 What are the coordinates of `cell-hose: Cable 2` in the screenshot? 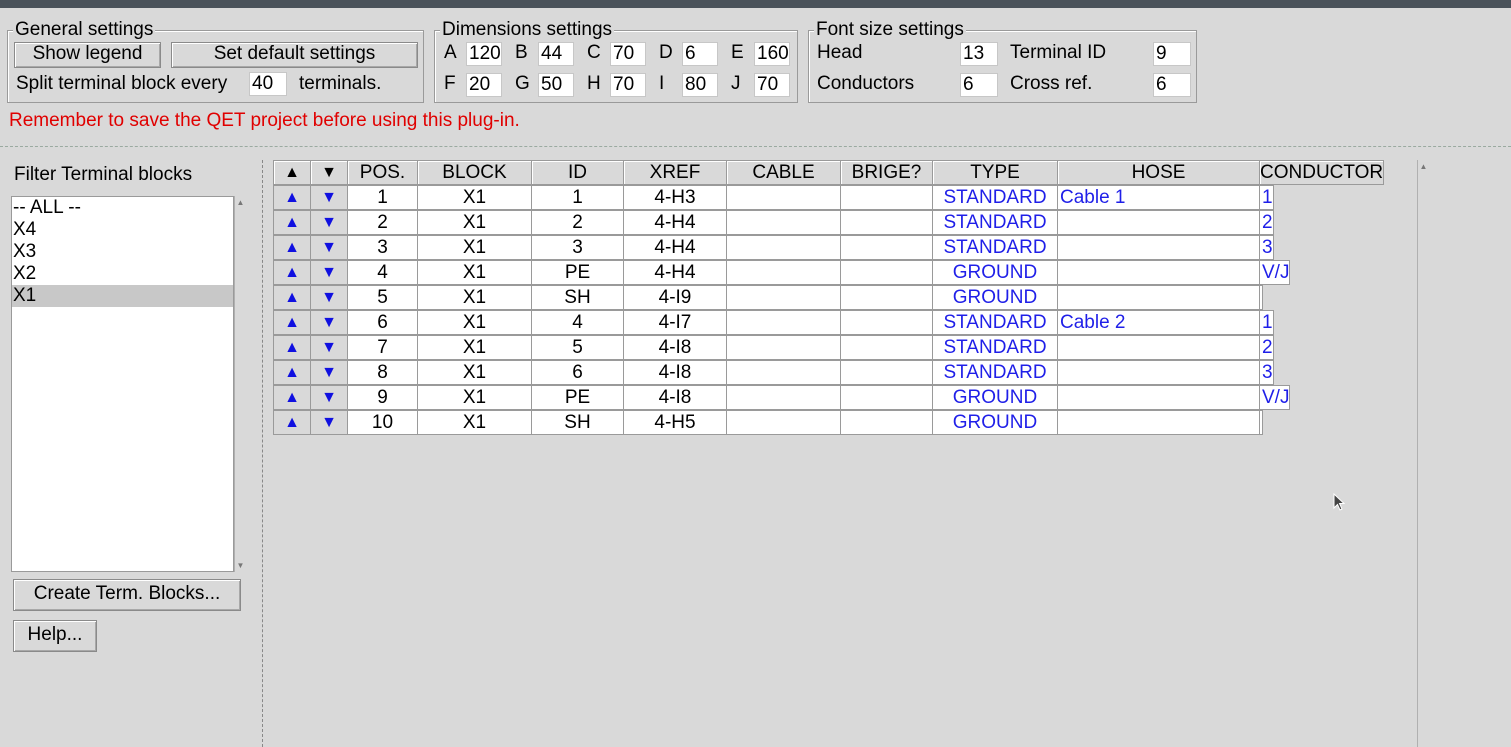 It's located at (1158, 322).